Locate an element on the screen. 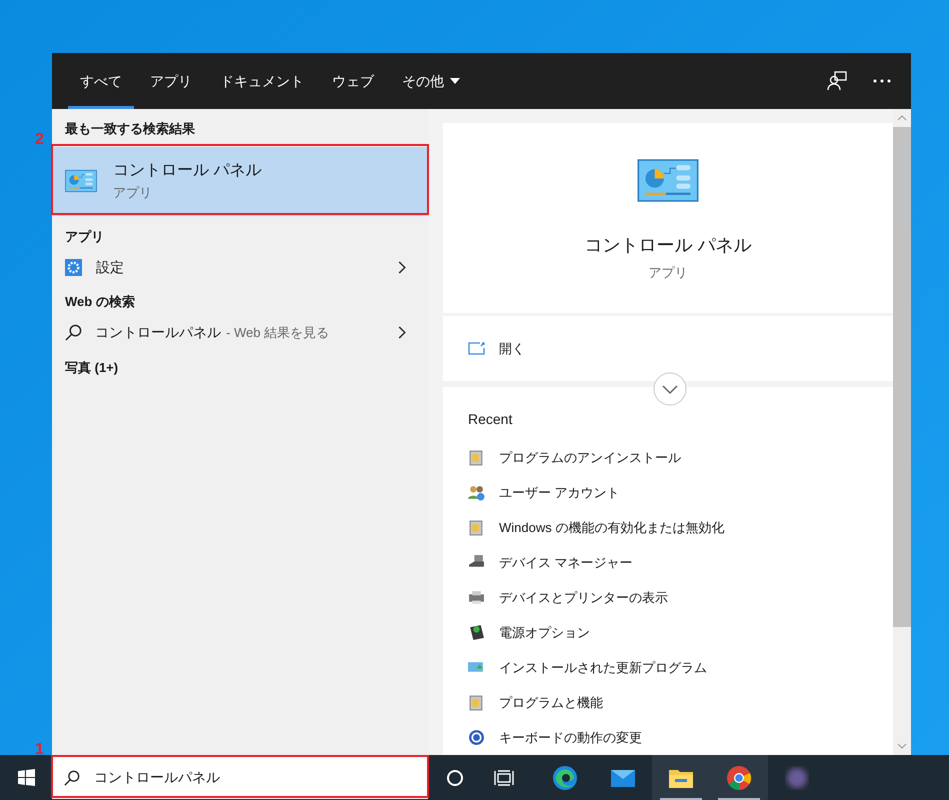 The height and width of the screenshot is (800, 949). task-view-icon is located at coordinates (504, 778).